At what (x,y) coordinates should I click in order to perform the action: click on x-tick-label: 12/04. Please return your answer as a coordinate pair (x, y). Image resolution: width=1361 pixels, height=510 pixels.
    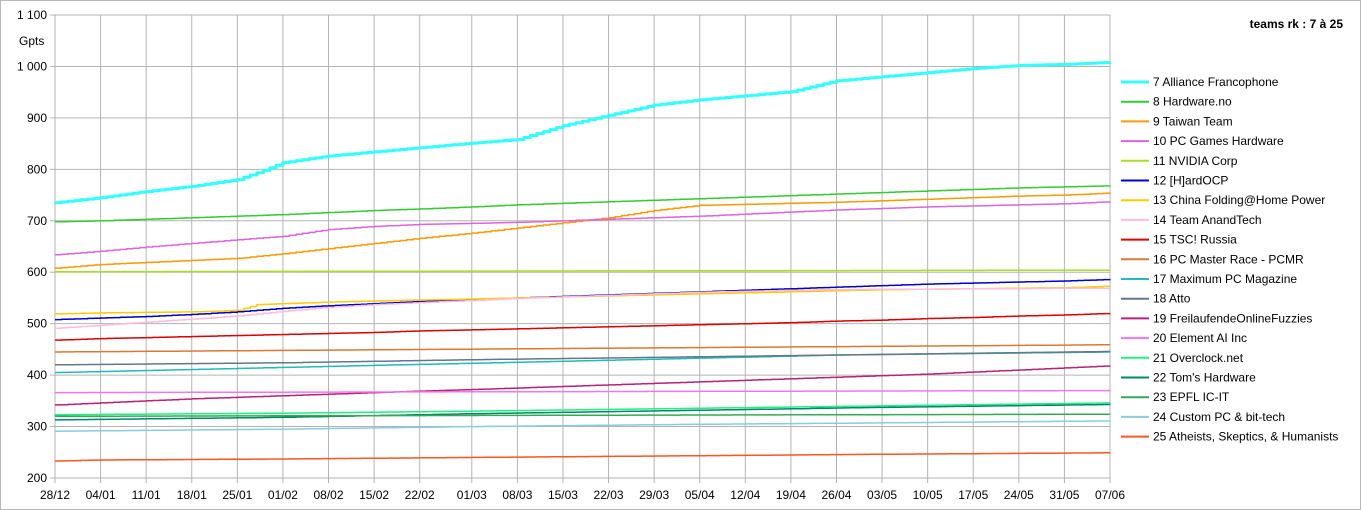
    Looking at the image, I should click on (745, 495).